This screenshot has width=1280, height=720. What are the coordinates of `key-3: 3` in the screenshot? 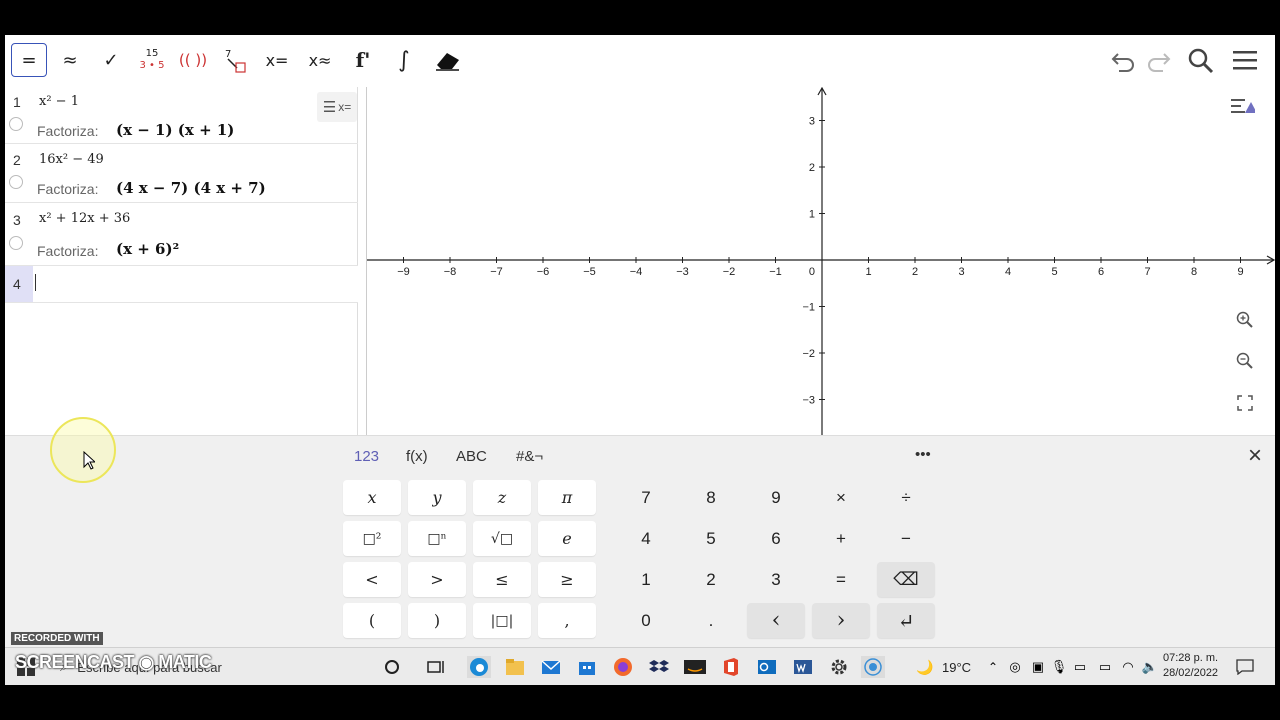 It's located at (776, 579).